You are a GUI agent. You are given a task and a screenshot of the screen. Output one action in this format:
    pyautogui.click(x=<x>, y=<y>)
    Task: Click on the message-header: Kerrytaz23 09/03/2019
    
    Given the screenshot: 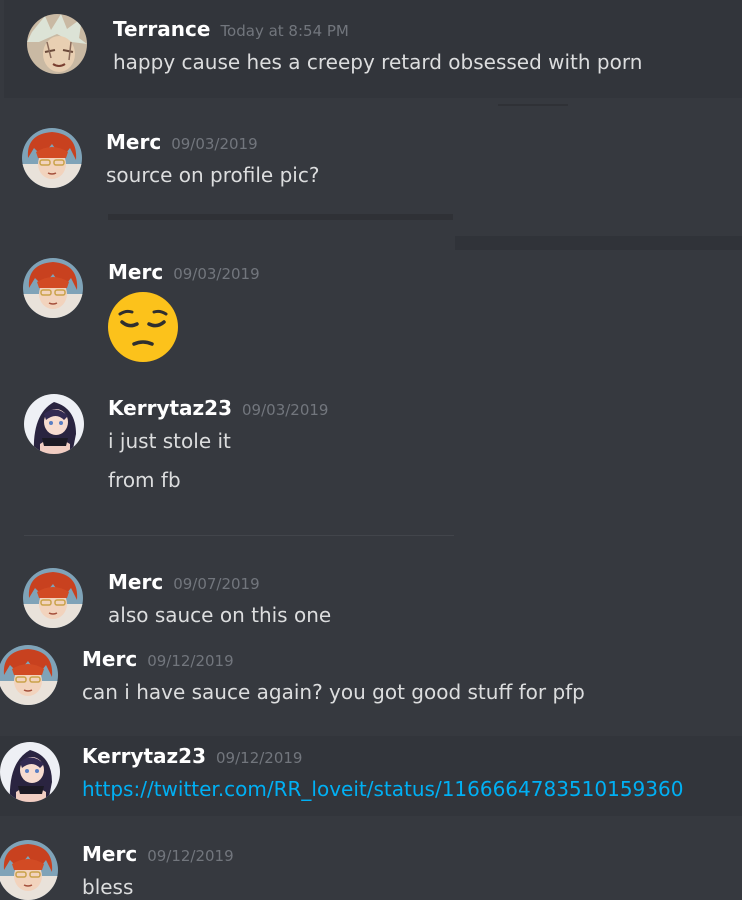 What is the action you would take?
    pyautogui.click(x=218, y=409)
    